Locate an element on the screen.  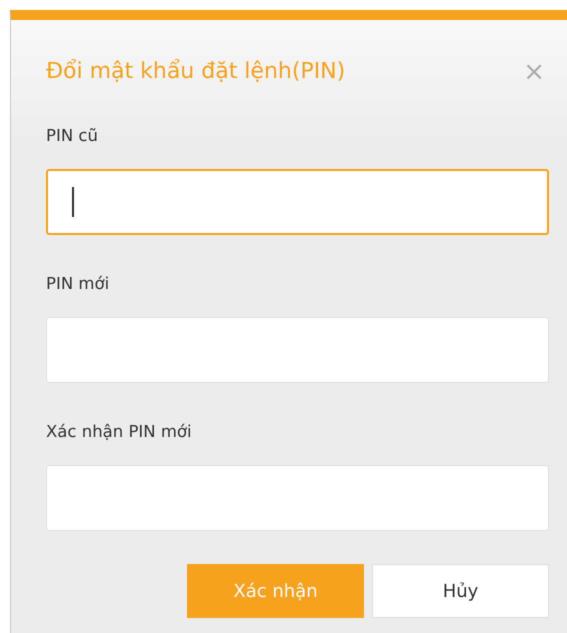
close-button: × is located at coordinates (534, 72).